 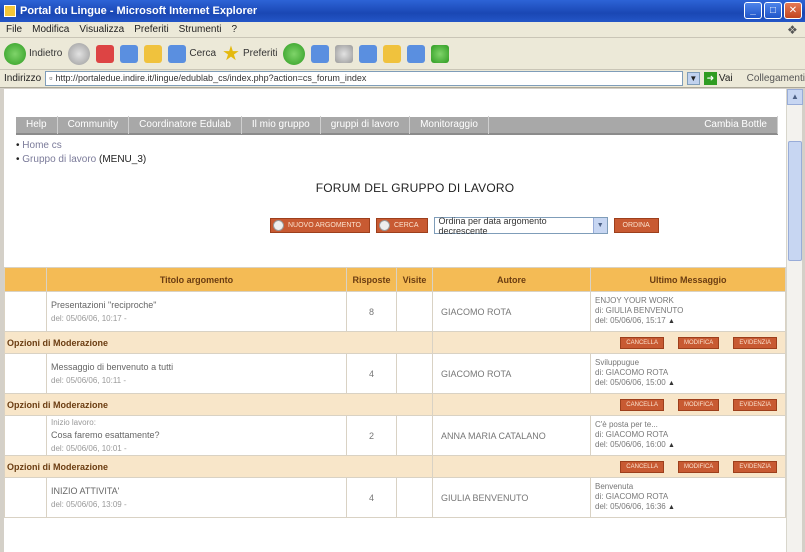 I want to click on close-button: ✕, so click(x=793, y=10).